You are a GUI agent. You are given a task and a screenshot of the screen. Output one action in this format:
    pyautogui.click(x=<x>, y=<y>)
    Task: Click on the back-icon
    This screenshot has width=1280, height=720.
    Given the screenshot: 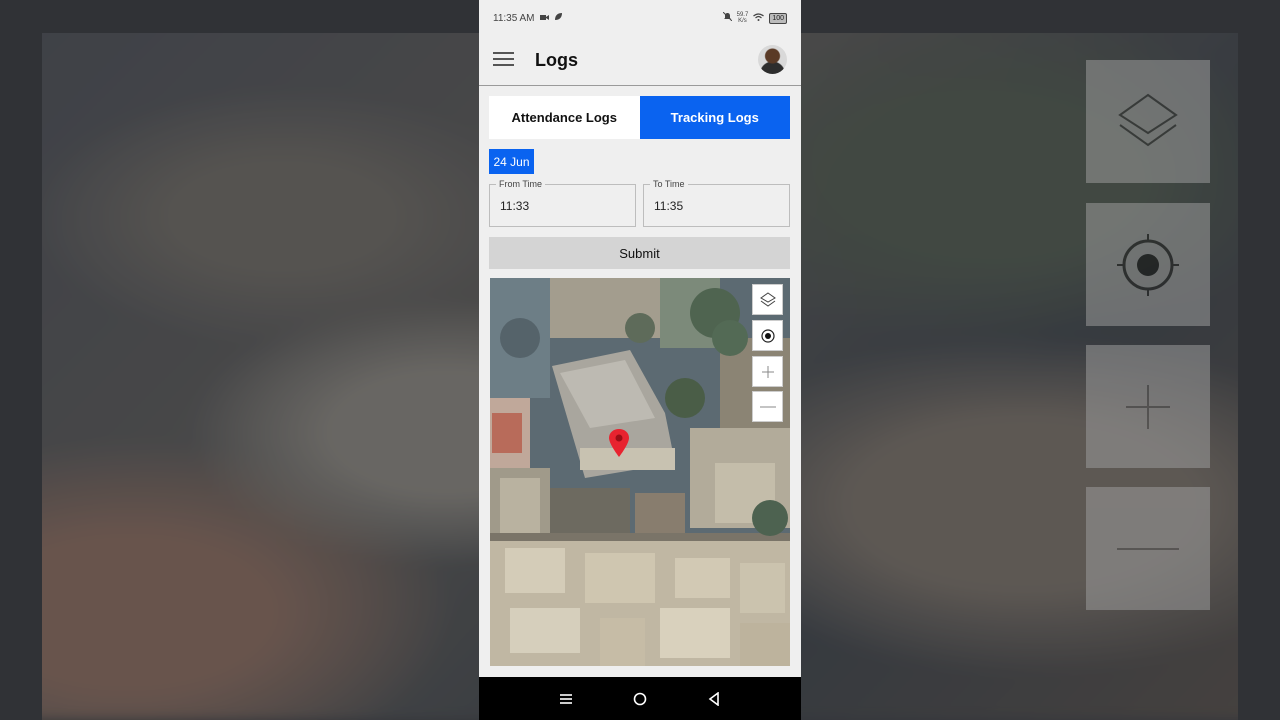 What is the action you would take?
    pyautogui.click(x=714, y=699)
    